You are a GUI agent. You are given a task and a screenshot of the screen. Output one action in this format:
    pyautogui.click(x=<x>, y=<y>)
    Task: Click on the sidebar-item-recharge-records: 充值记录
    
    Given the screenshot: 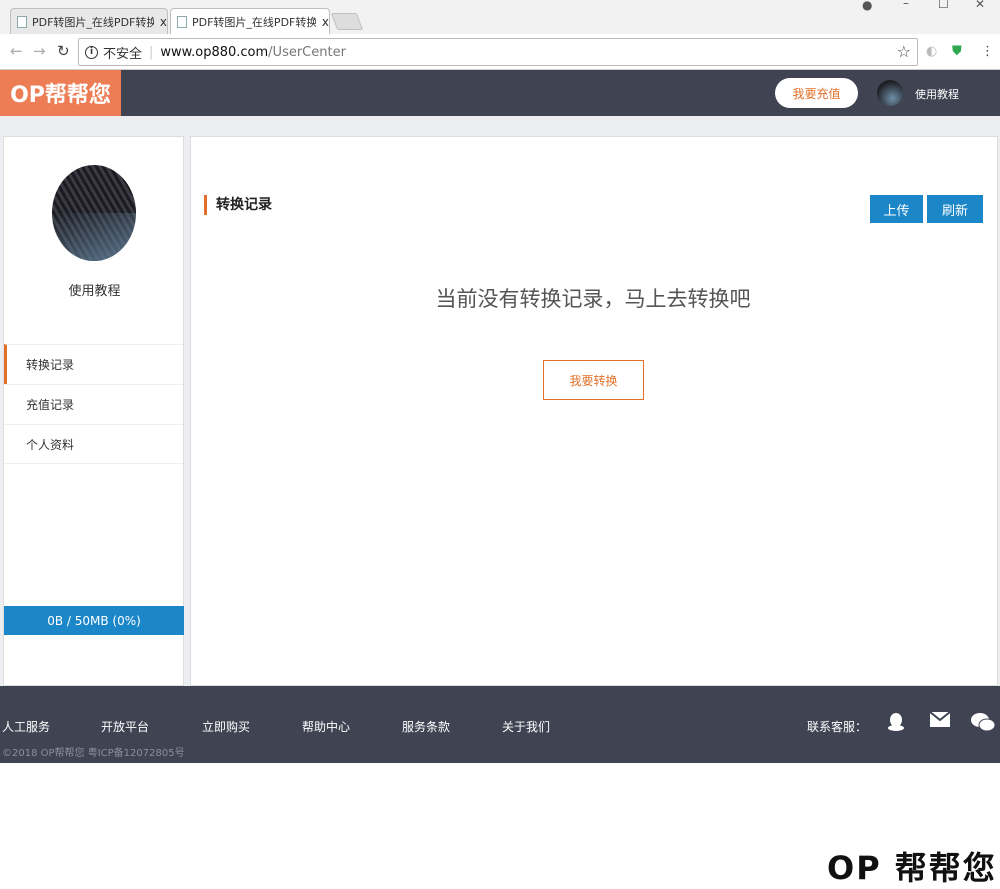 What is the action you would take?
    pyautogui.click(x=93, y=404)
    